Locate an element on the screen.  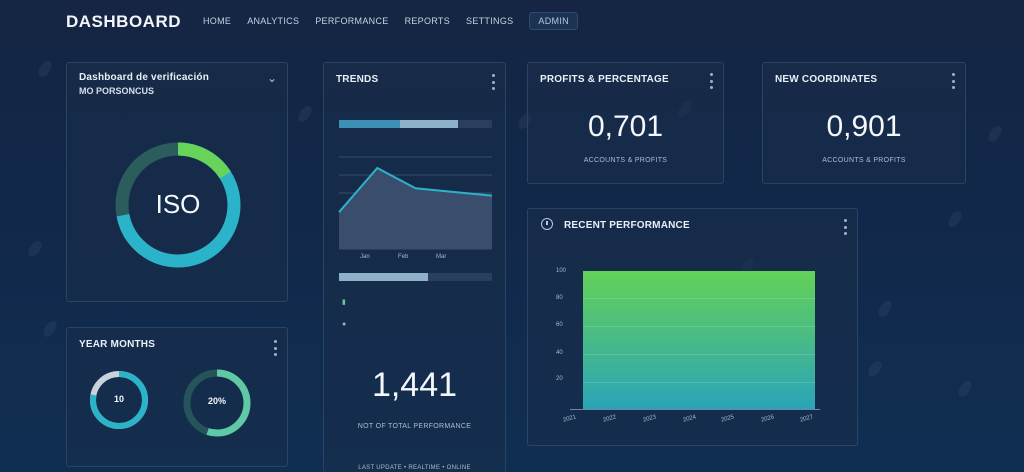
x-tick-label: Feb is located at coordinates (403, 257).